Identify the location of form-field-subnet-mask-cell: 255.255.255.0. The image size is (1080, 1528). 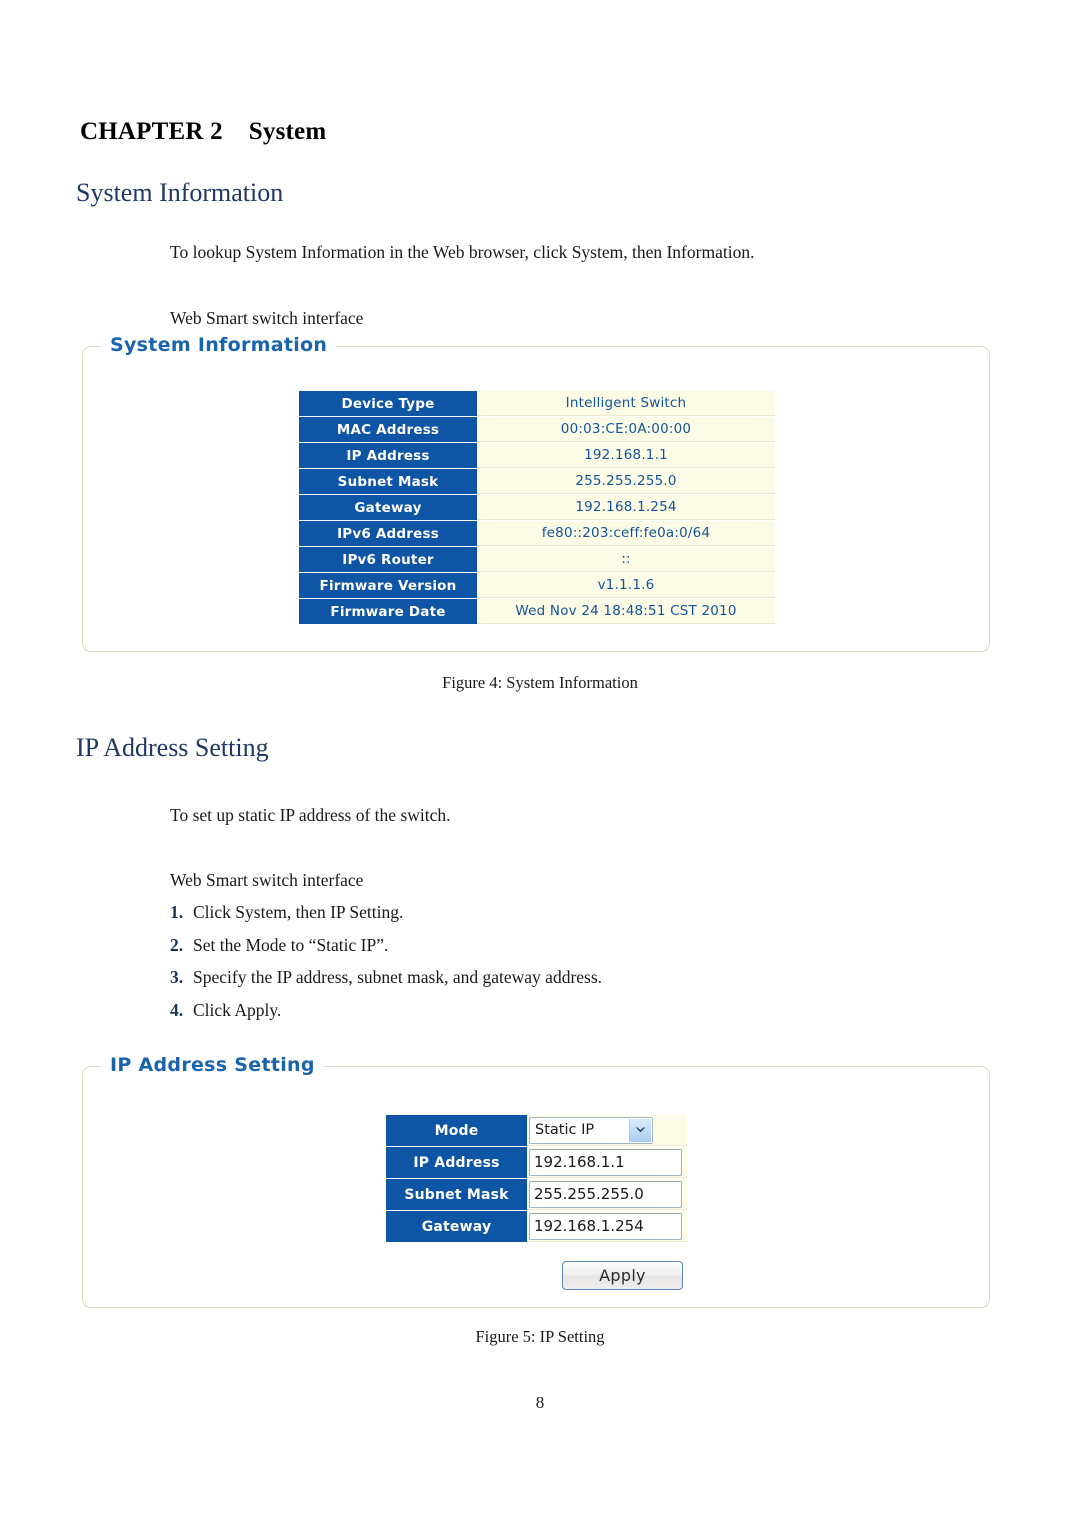
(607, 1194).